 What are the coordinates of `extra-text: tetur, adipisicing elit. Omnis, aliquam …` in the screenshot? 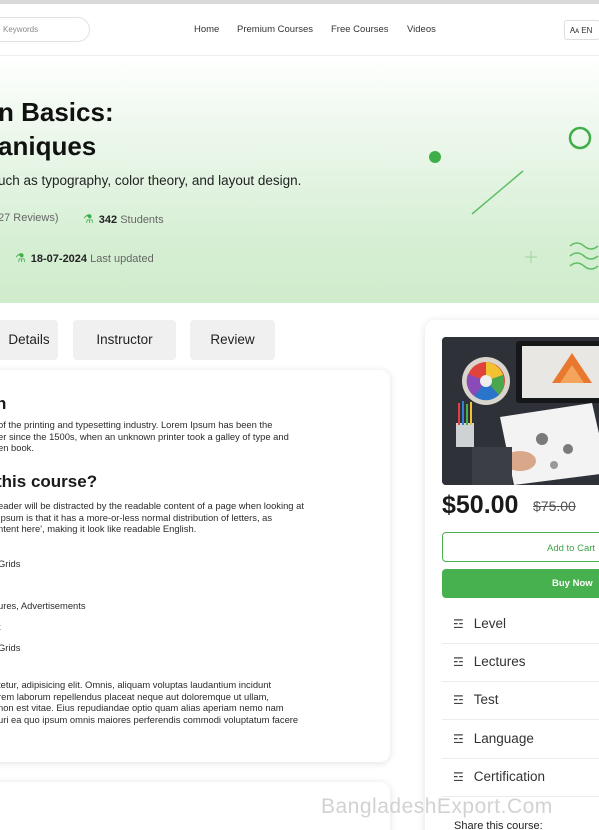 It's located at (149, 702).